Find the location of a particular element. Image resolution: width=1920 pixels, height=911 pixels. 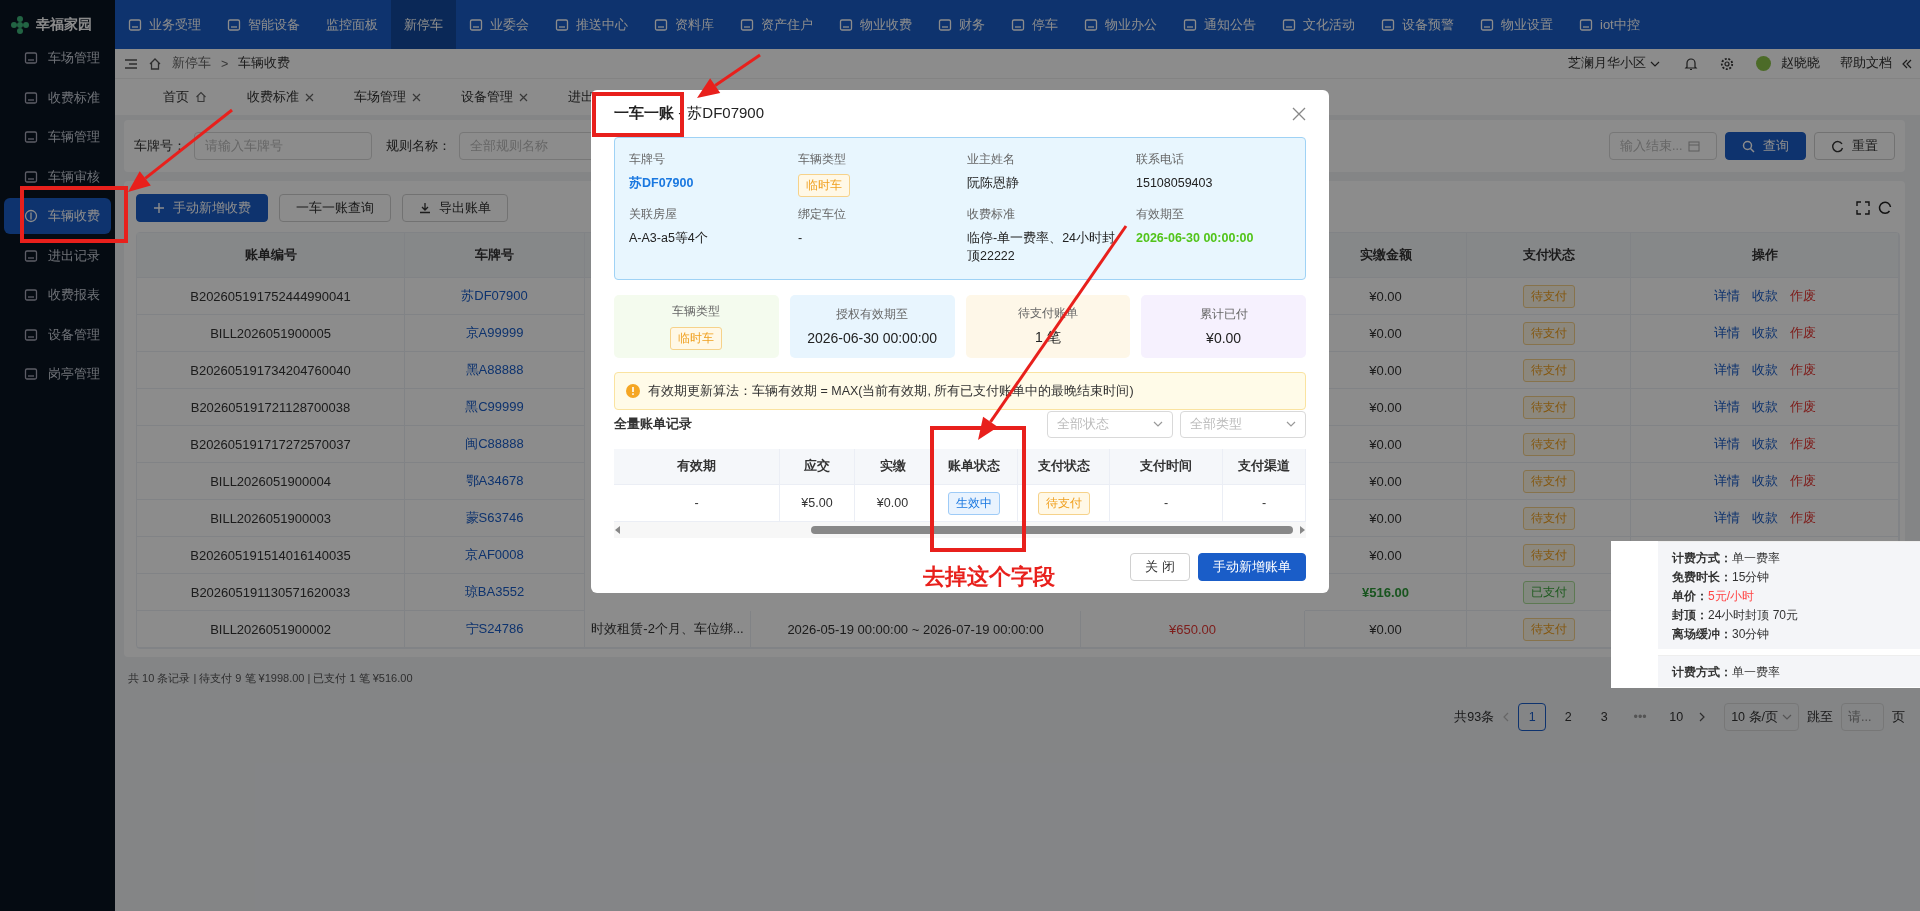

sidebar-item: 设备管理 is located at coordinates (57, 334).